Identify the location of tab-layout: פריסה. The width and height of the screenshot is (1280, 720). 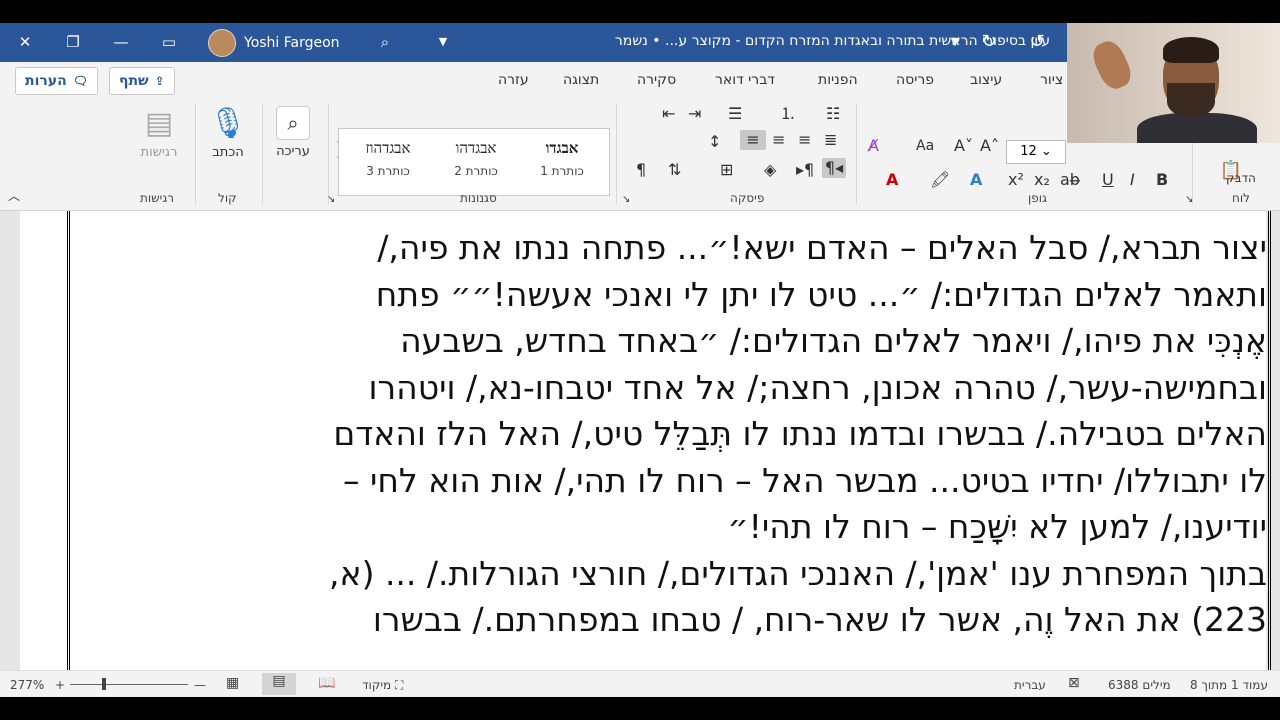
(915, 80).